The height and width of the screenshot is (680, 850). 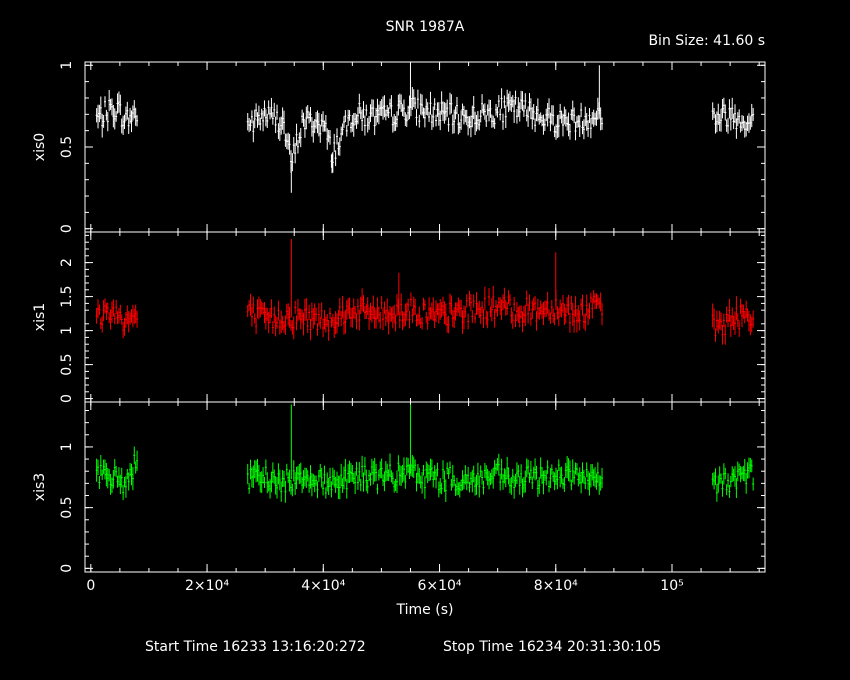 I want to click on start-time-label: Start Time 16233 13:16:20:272, so click(x=255, y=647).